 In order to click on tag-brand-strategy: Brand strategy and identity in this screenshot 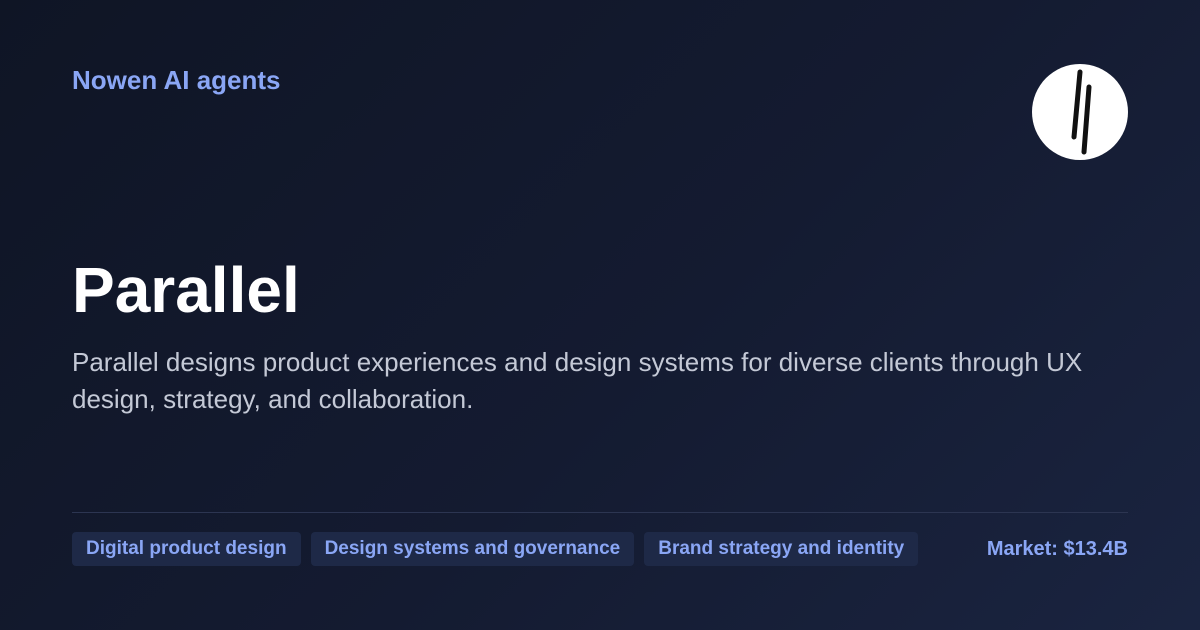, I will do `click(781, 549)`.